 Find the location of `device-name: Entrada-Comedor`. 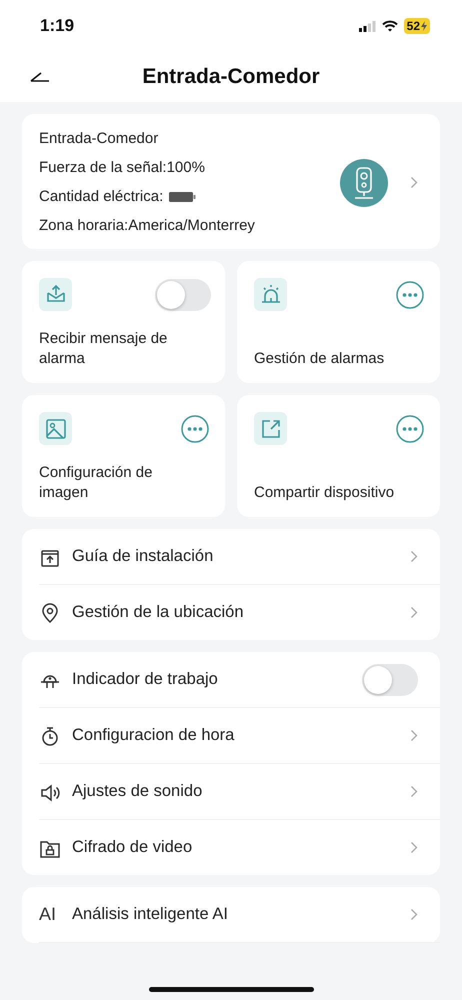

device-name: Entrada-Comedor is located at coordinates (99, 139).